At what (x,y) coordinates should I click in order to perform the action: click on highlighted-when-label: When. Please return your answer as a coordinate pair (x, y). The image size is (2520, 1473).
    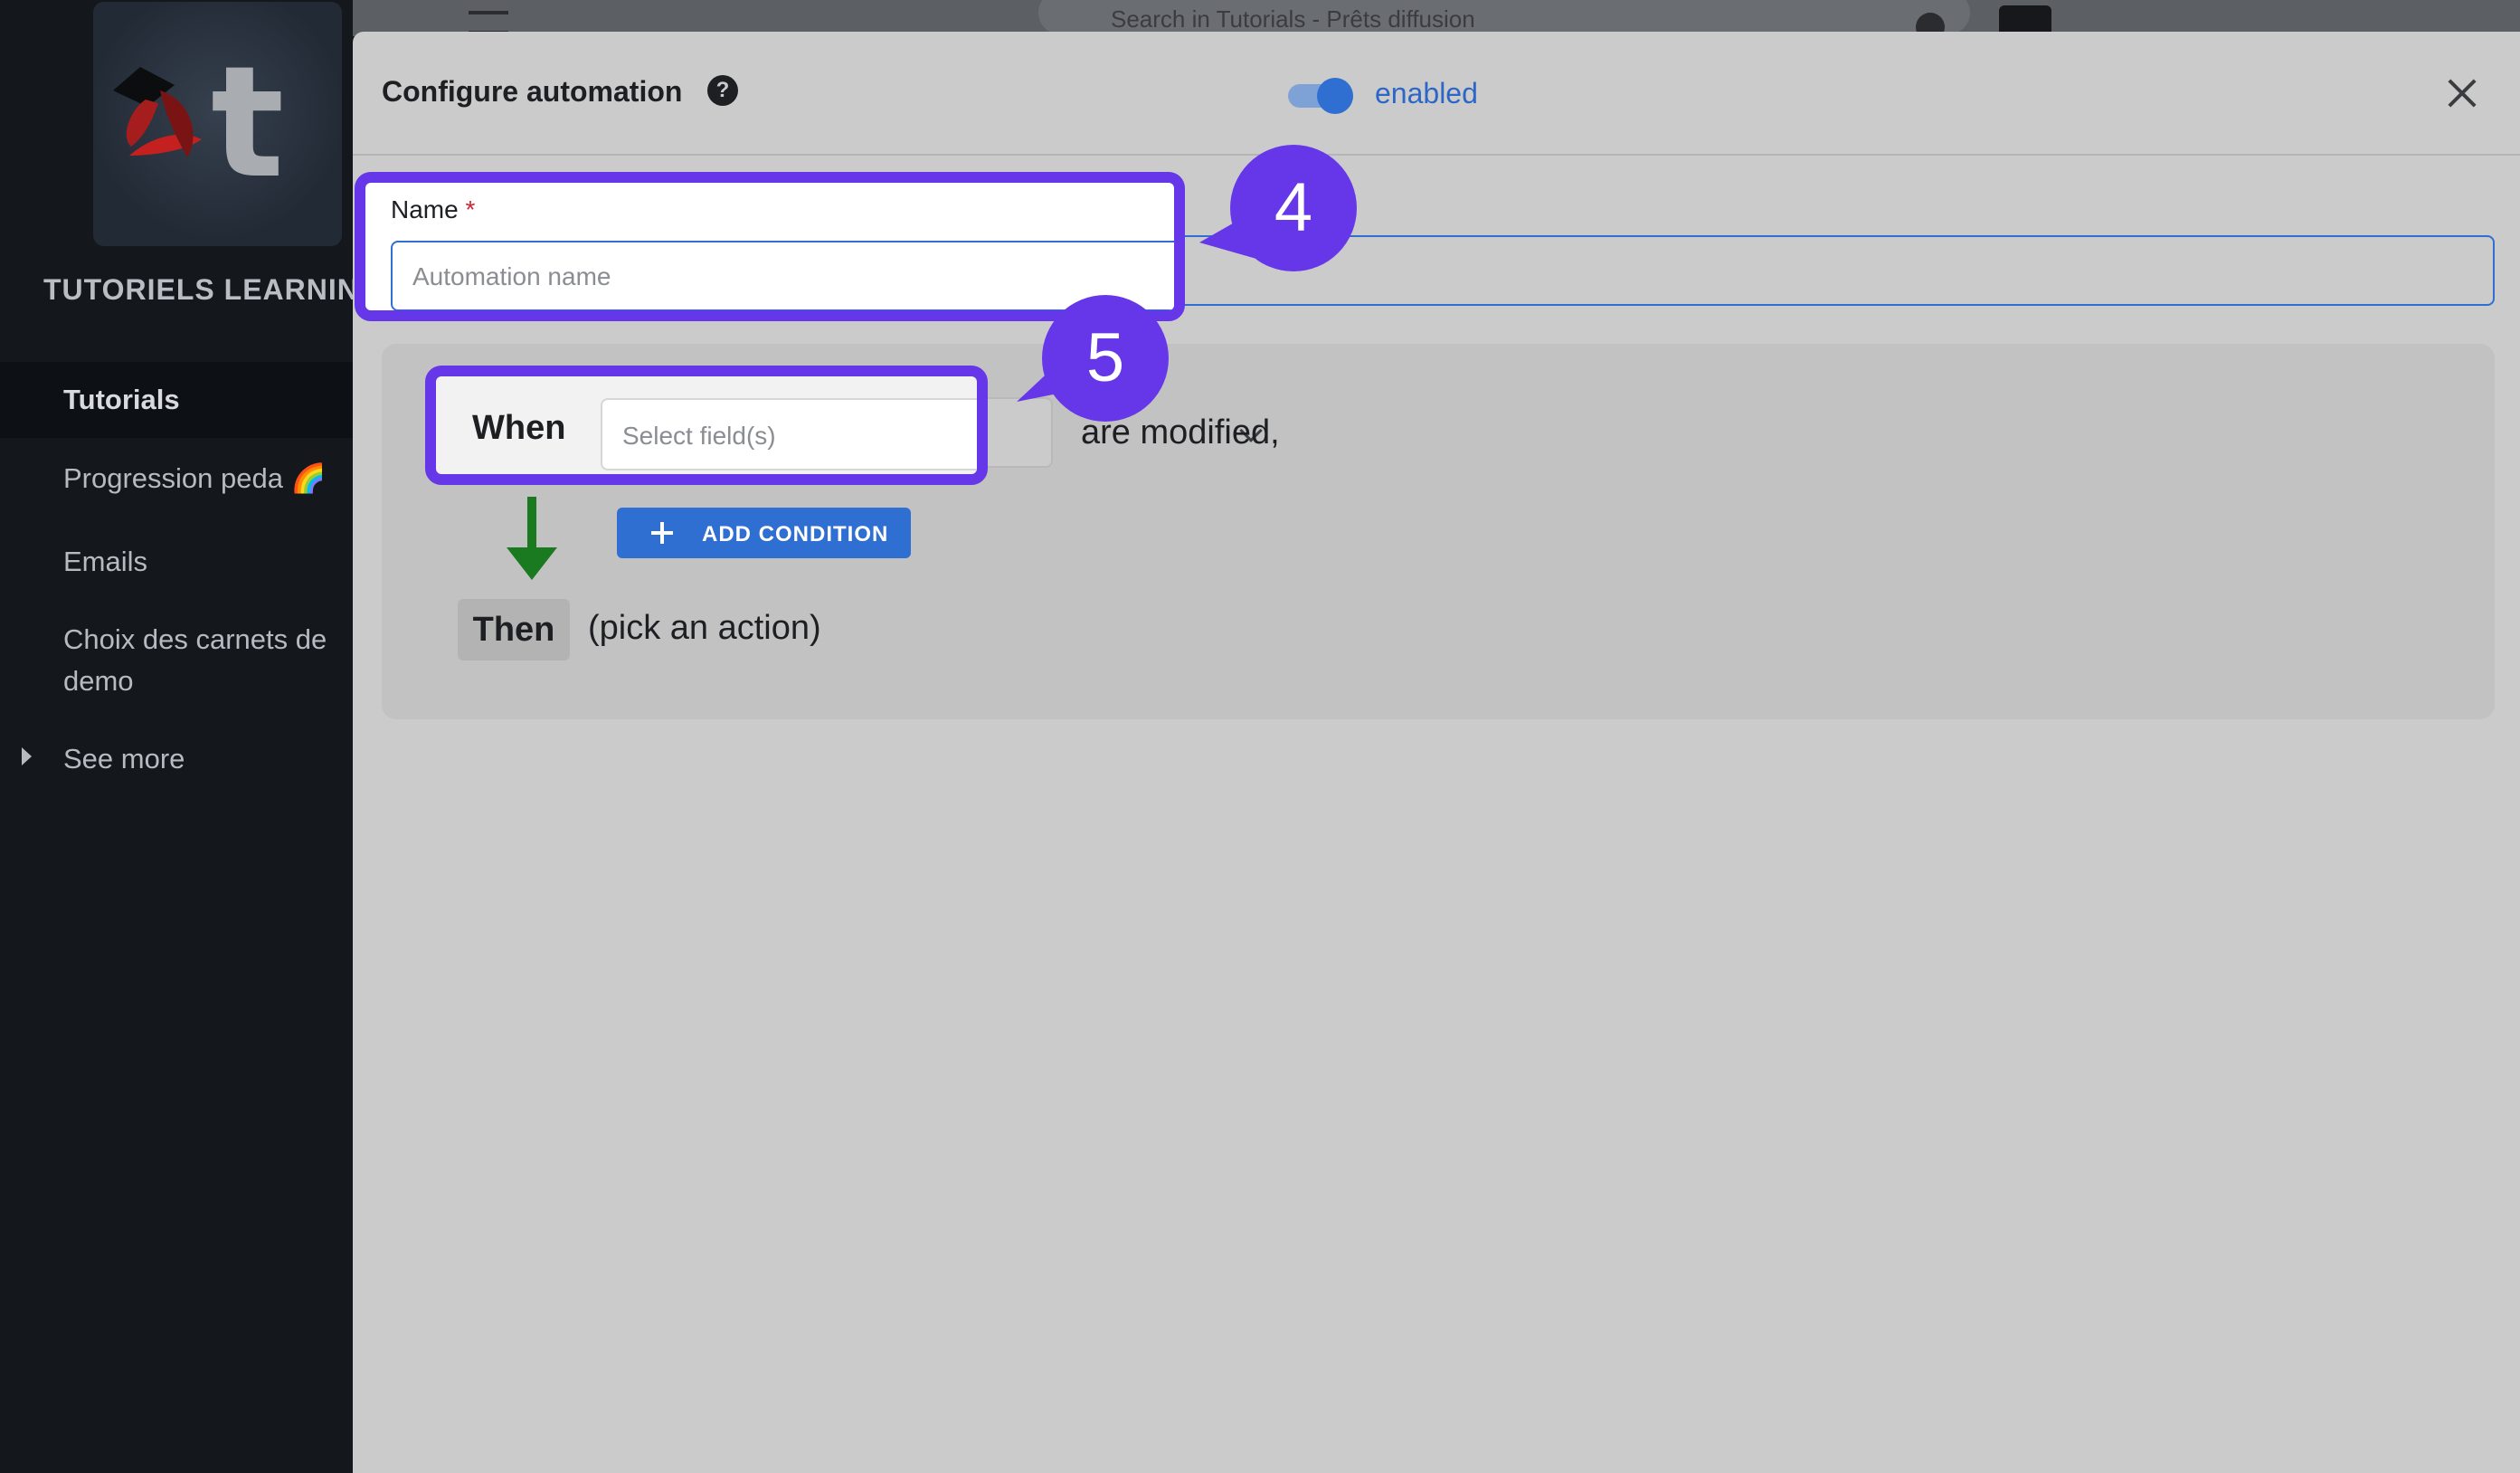
    Looking at the image, I should click on (519, 428).